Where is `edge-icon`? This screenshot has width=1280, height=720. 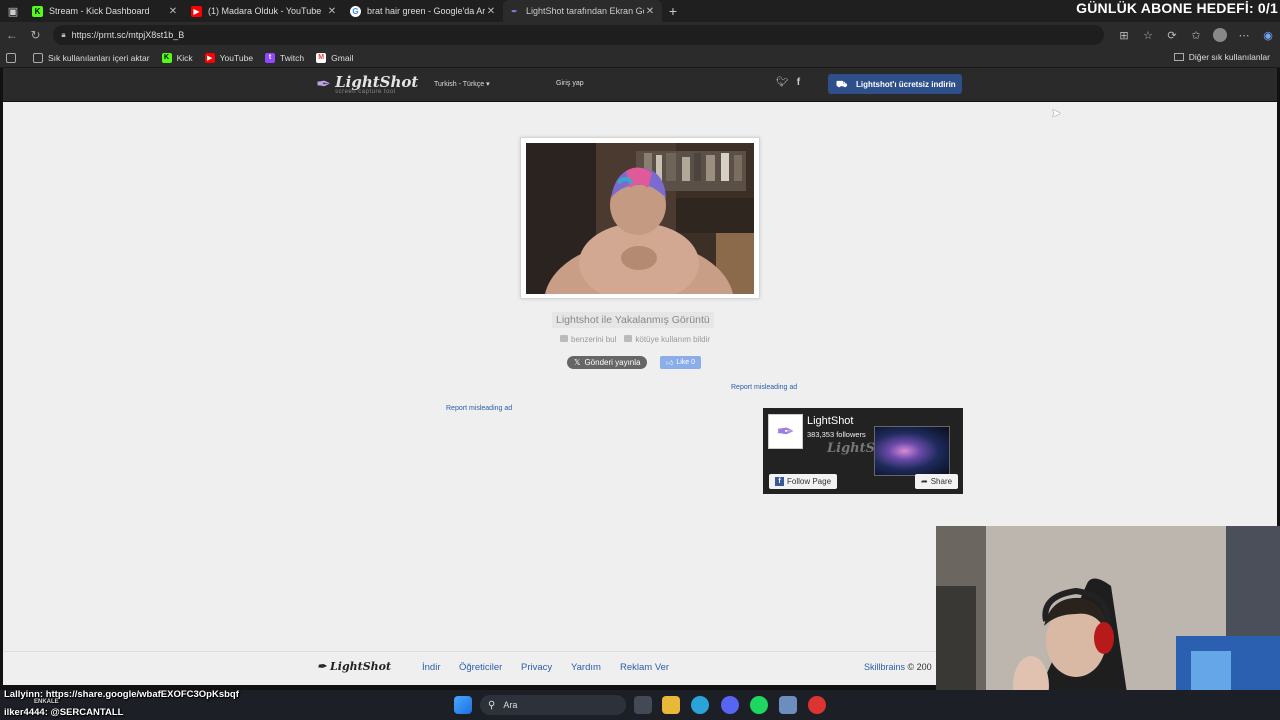 edge-icon is located at coordinates (700, 705).